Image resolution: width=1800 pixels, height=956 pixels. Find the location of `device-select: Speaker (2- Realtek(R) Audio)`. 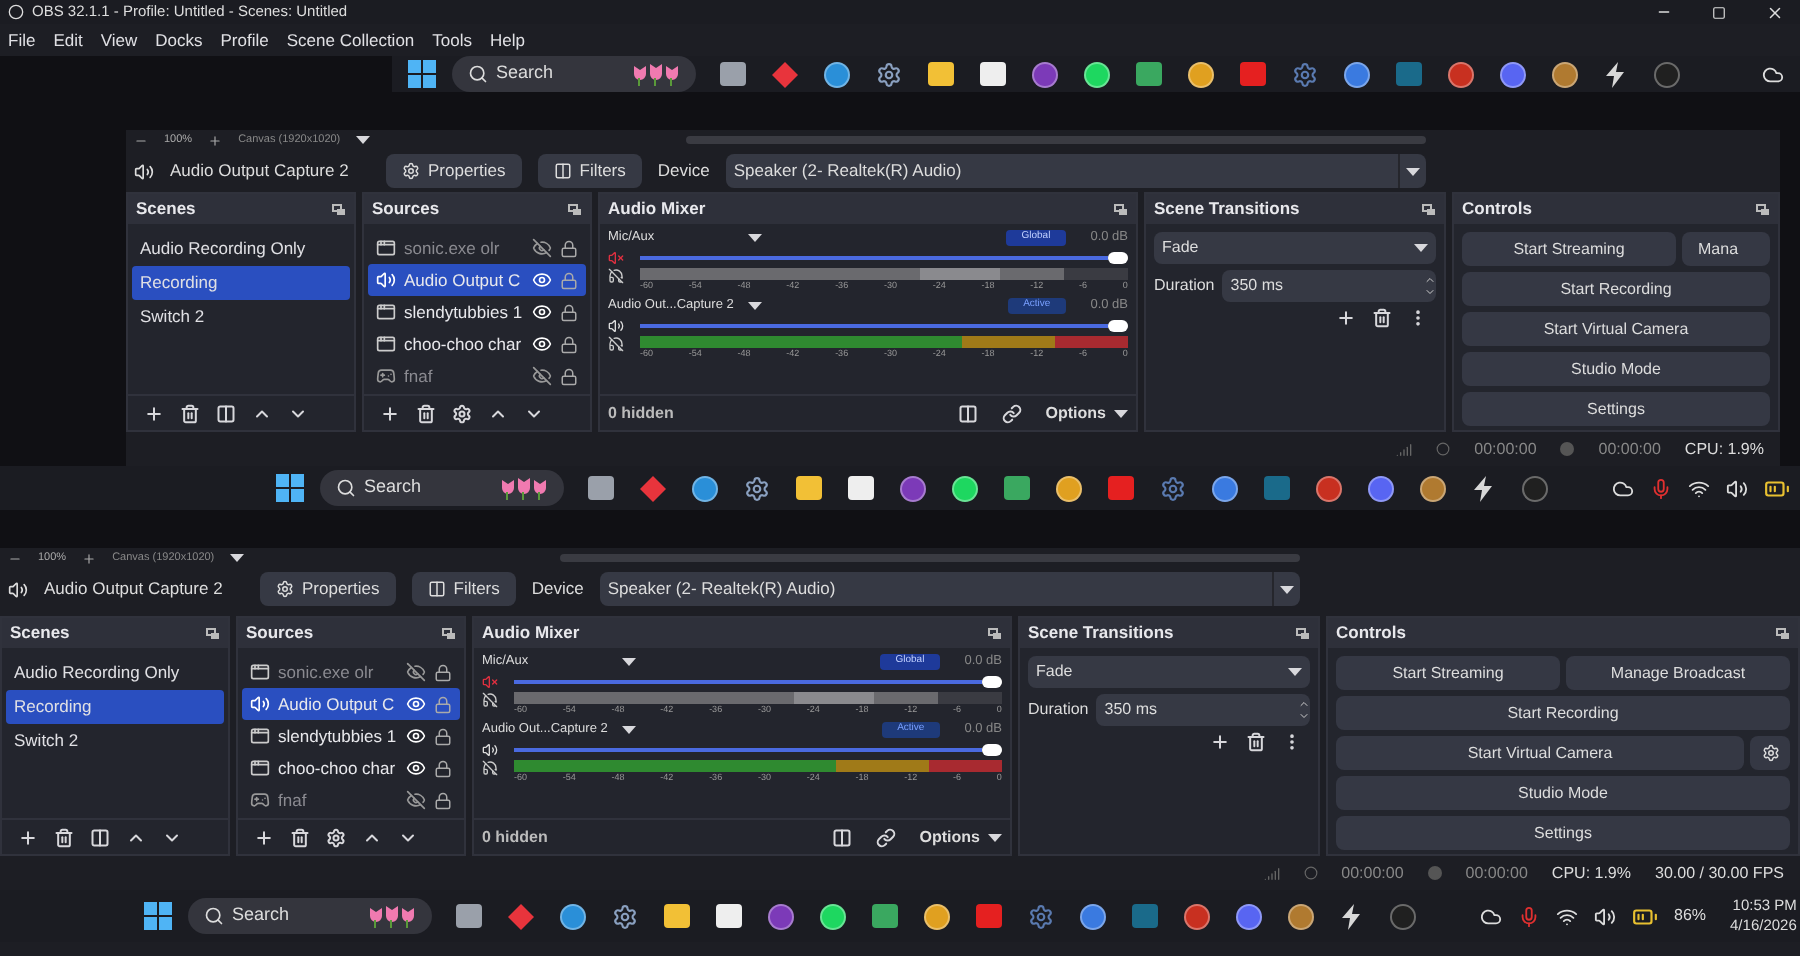

device-select: Speaker (2- Realtek(R) Audio) is located at coordinates (1075, 171).